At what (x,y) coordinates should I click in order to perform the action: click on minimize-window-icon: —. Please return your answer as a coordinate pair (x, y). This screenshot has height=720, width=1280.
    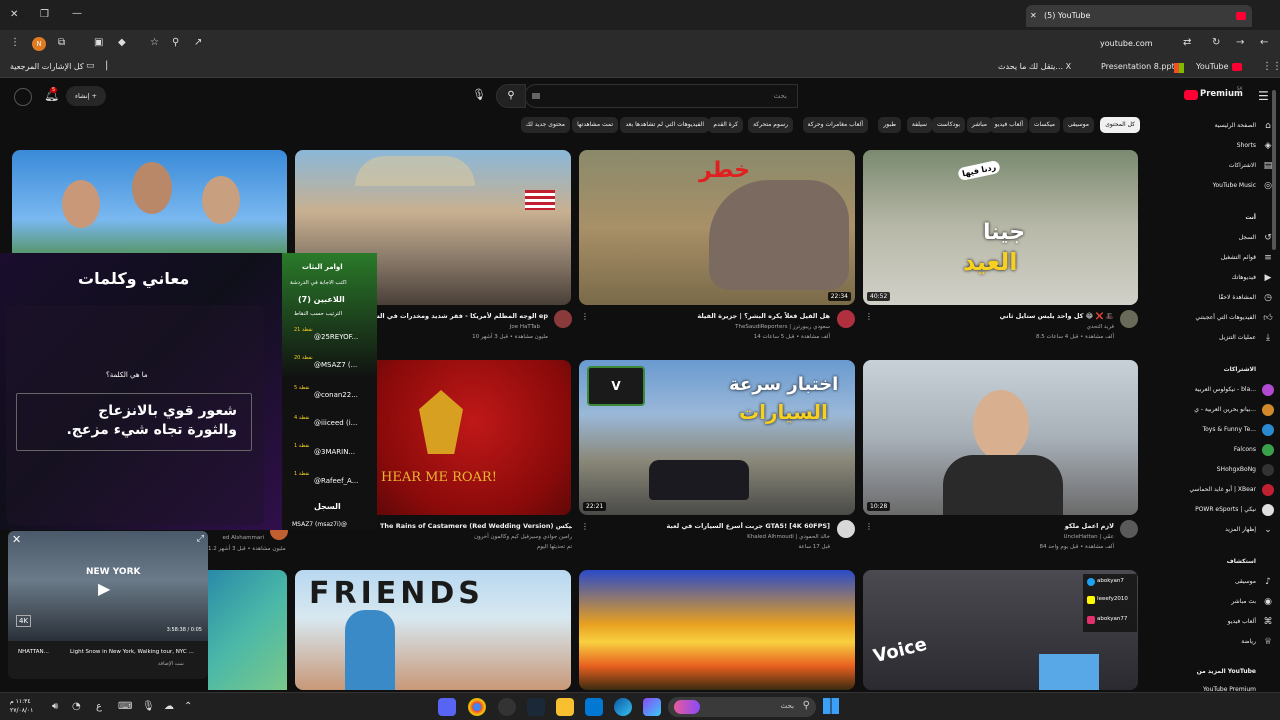
    Looking at the image, I should click on (77, 14).